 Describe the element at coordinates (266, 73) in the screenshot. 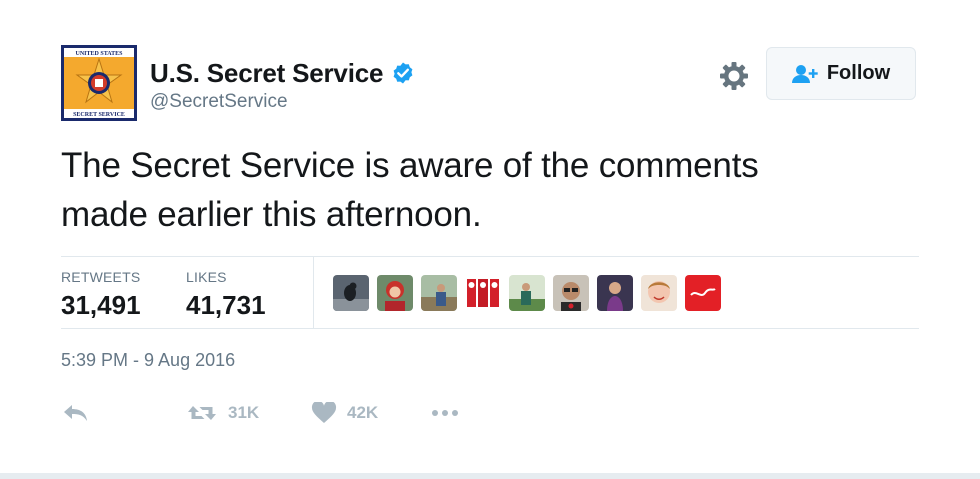

I see `display-name: U.S. Secret Service` at that location.